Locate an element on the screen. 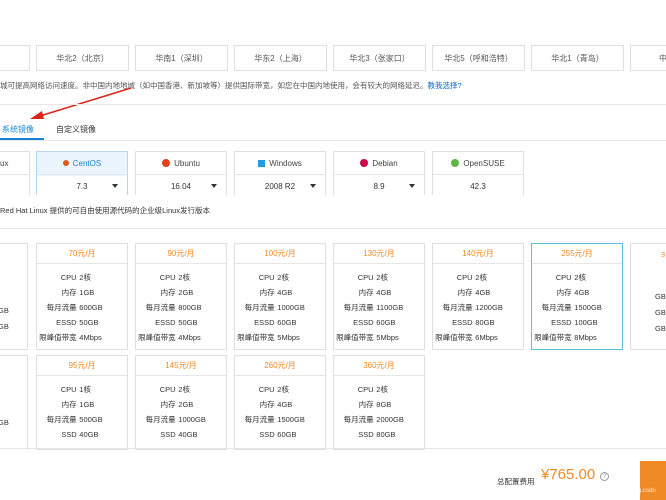  plan-price: 145元/月 is located at coordinates (181, 366).